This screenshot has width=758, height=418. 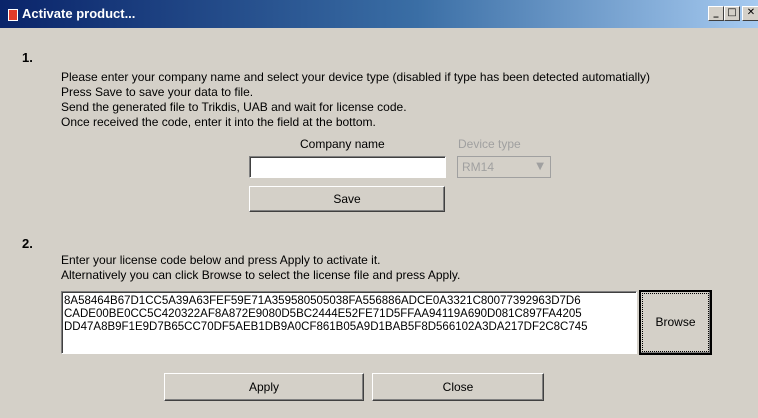 I want to click on apply-button: Apply, so click(x=264, y=387).